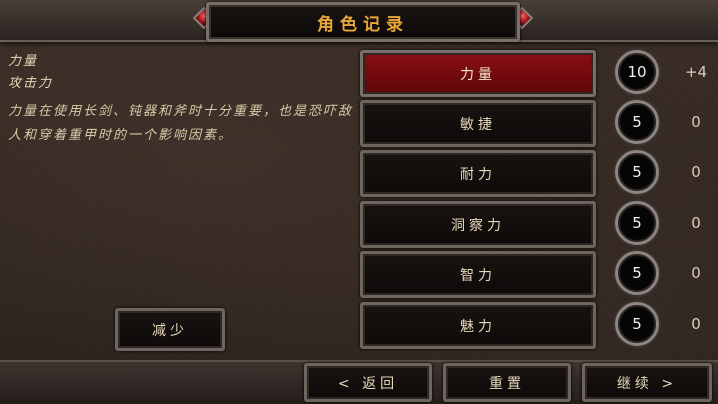 The height and width of the screenshot is (404, 718). I want to click on attribute-button-endurance: 耐力, so click(478, 173).